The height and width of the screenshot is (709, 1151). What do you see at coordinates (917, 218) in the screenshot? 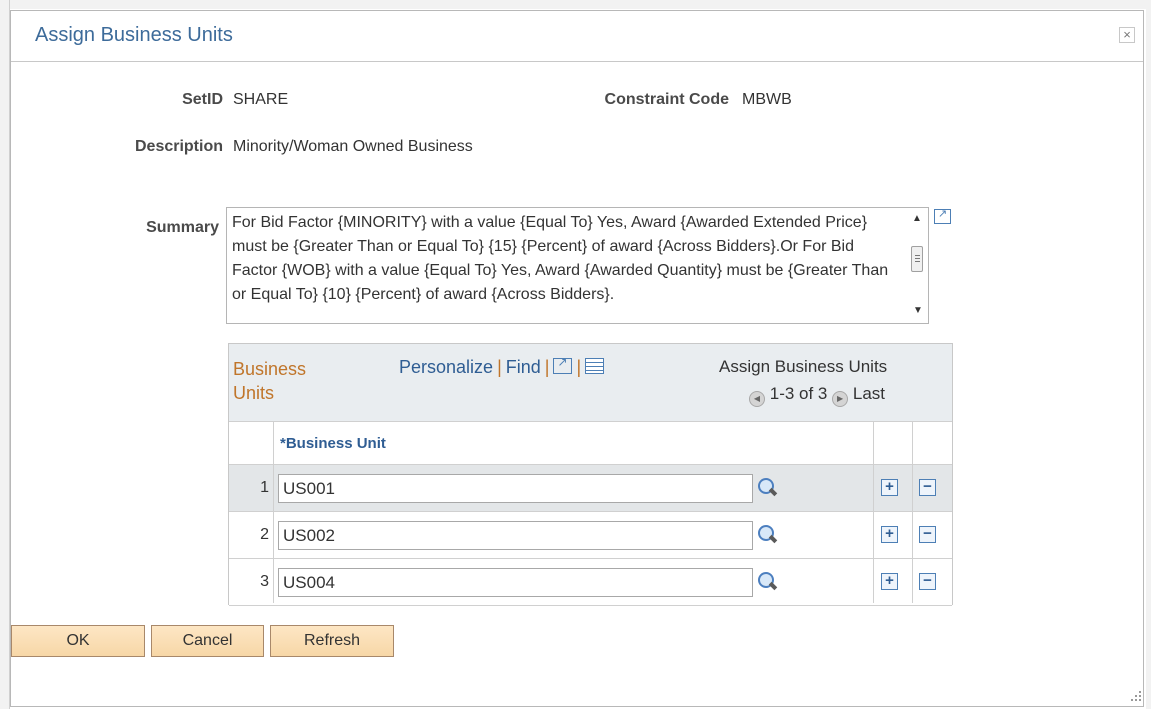
I see `scroll-up-arrow-icon: ▲` at bounding box center [917, 218].